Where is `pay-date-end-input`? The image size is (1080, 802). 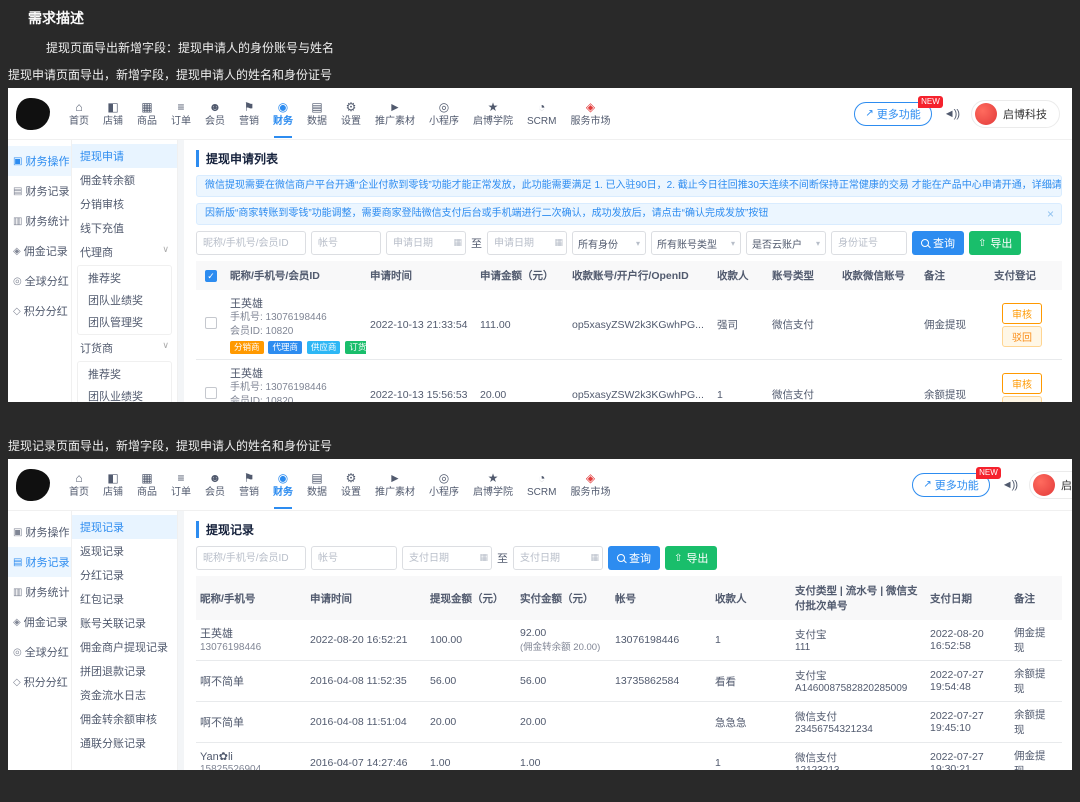
pay-date-end-input is located at coordinates (558, 558).